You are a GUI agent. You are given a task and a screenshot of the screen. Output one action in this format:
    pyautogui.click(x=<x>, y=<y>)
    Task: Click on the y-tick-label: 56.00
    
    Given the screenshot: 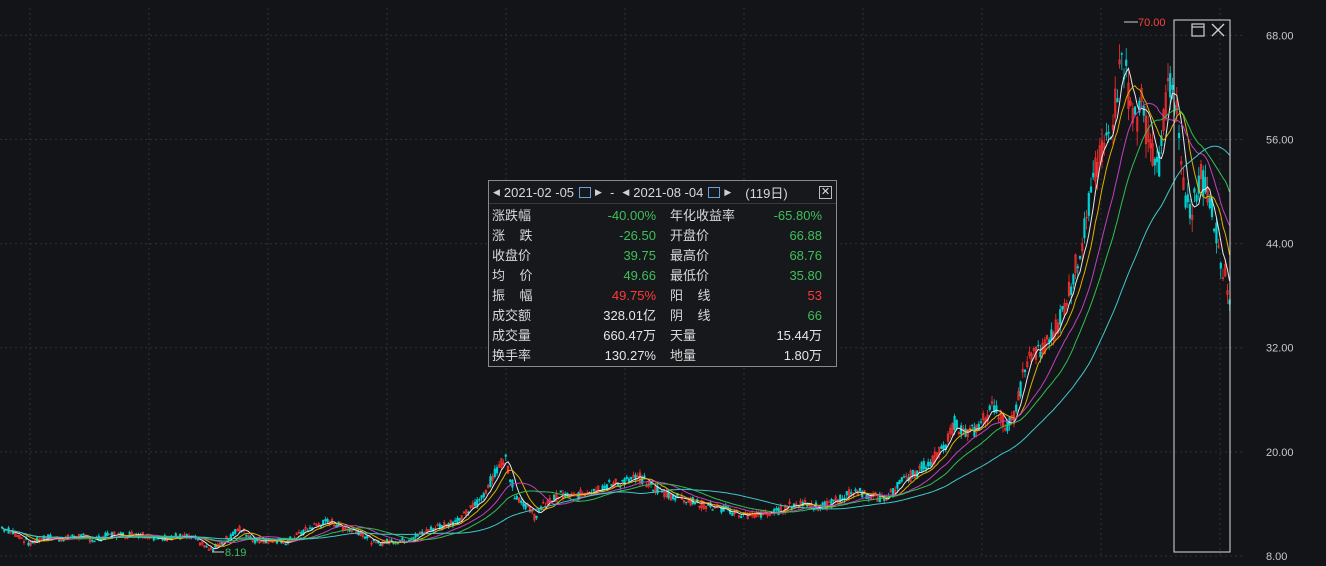 What is the action you would take?
    pyautogui.click(x=1280, y=140)
    